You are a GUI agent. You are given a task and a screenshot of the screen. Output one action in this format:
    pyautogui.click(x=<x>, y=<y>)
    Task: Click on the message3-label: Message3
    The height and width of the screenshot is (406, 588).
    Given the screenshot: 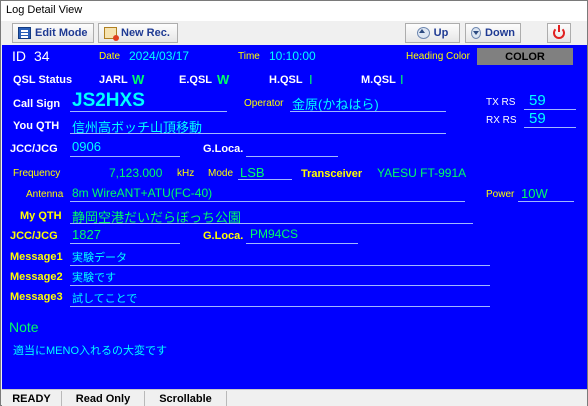 What is the action you would take?
    pyautogui.click(x=36, y=297)
    